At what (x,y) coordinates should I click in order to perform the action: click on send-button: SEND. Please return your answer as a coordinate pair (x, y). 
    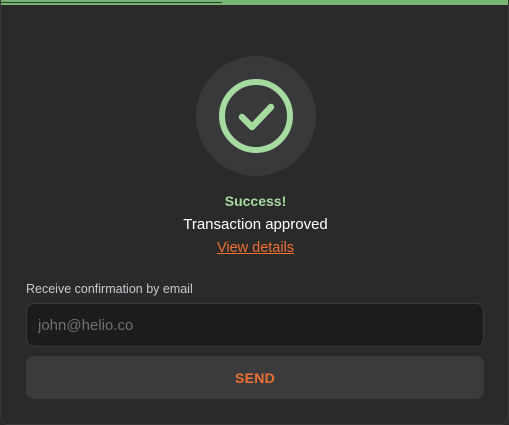
    Looking at the image, I should click on (255, 377).